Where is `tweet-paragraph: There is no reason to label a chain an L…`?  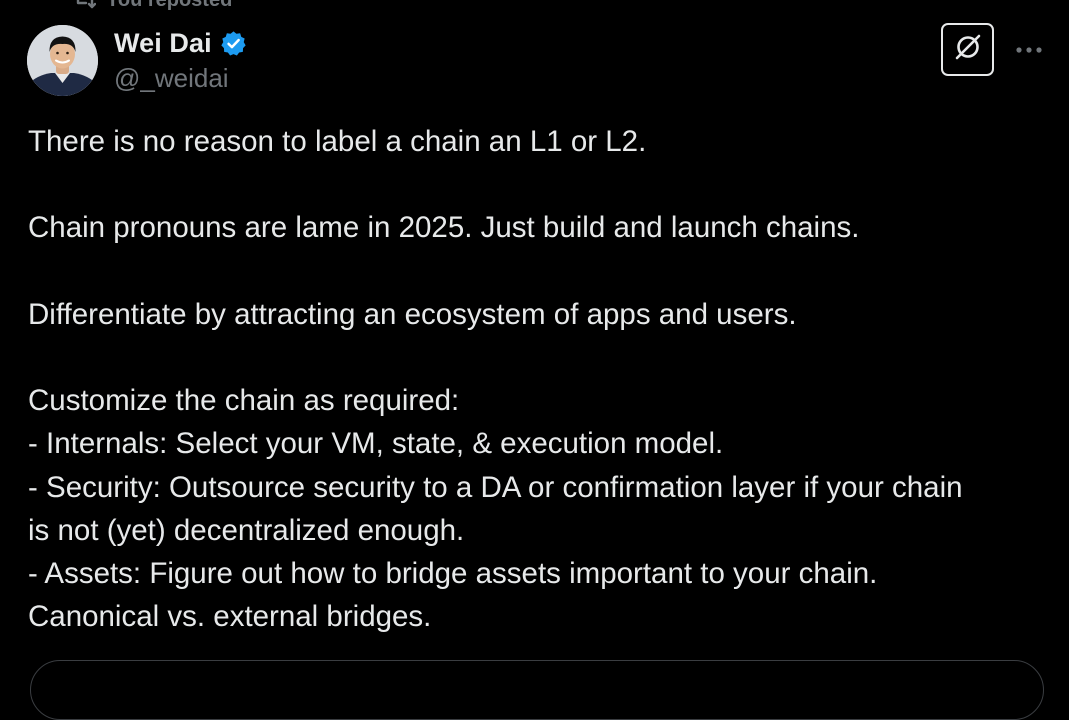 tweet-paragraph: There is no reason to label a chain an L… is located at coordinates (337, 141).